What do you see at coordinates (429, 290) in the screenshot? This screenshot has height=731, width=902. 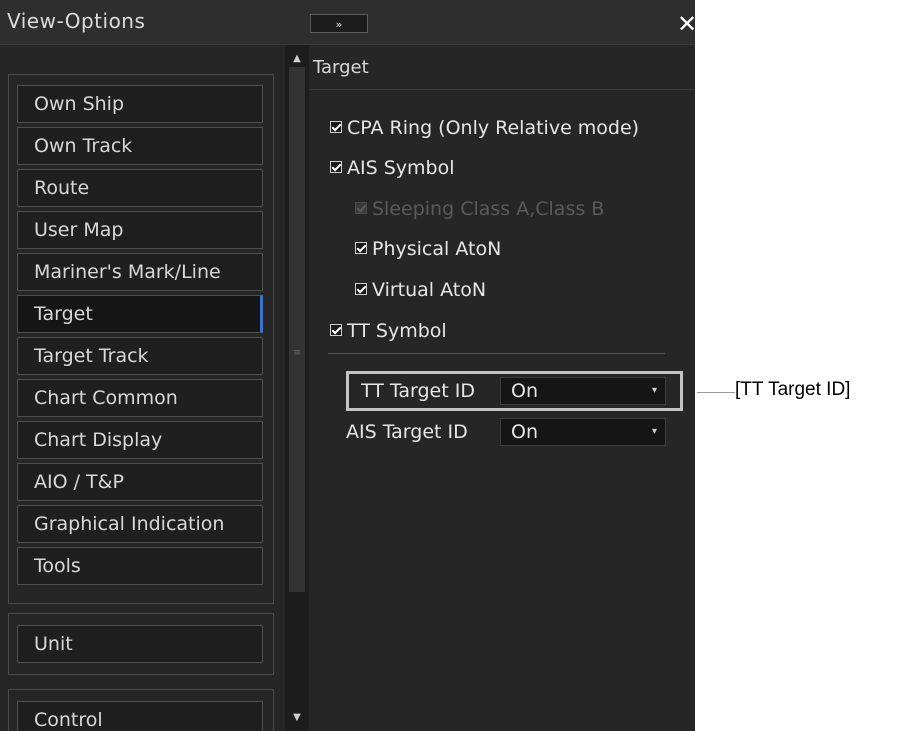 I see `virtual-aton-label: Virtual AtoN` at bounding box center [429, 290].